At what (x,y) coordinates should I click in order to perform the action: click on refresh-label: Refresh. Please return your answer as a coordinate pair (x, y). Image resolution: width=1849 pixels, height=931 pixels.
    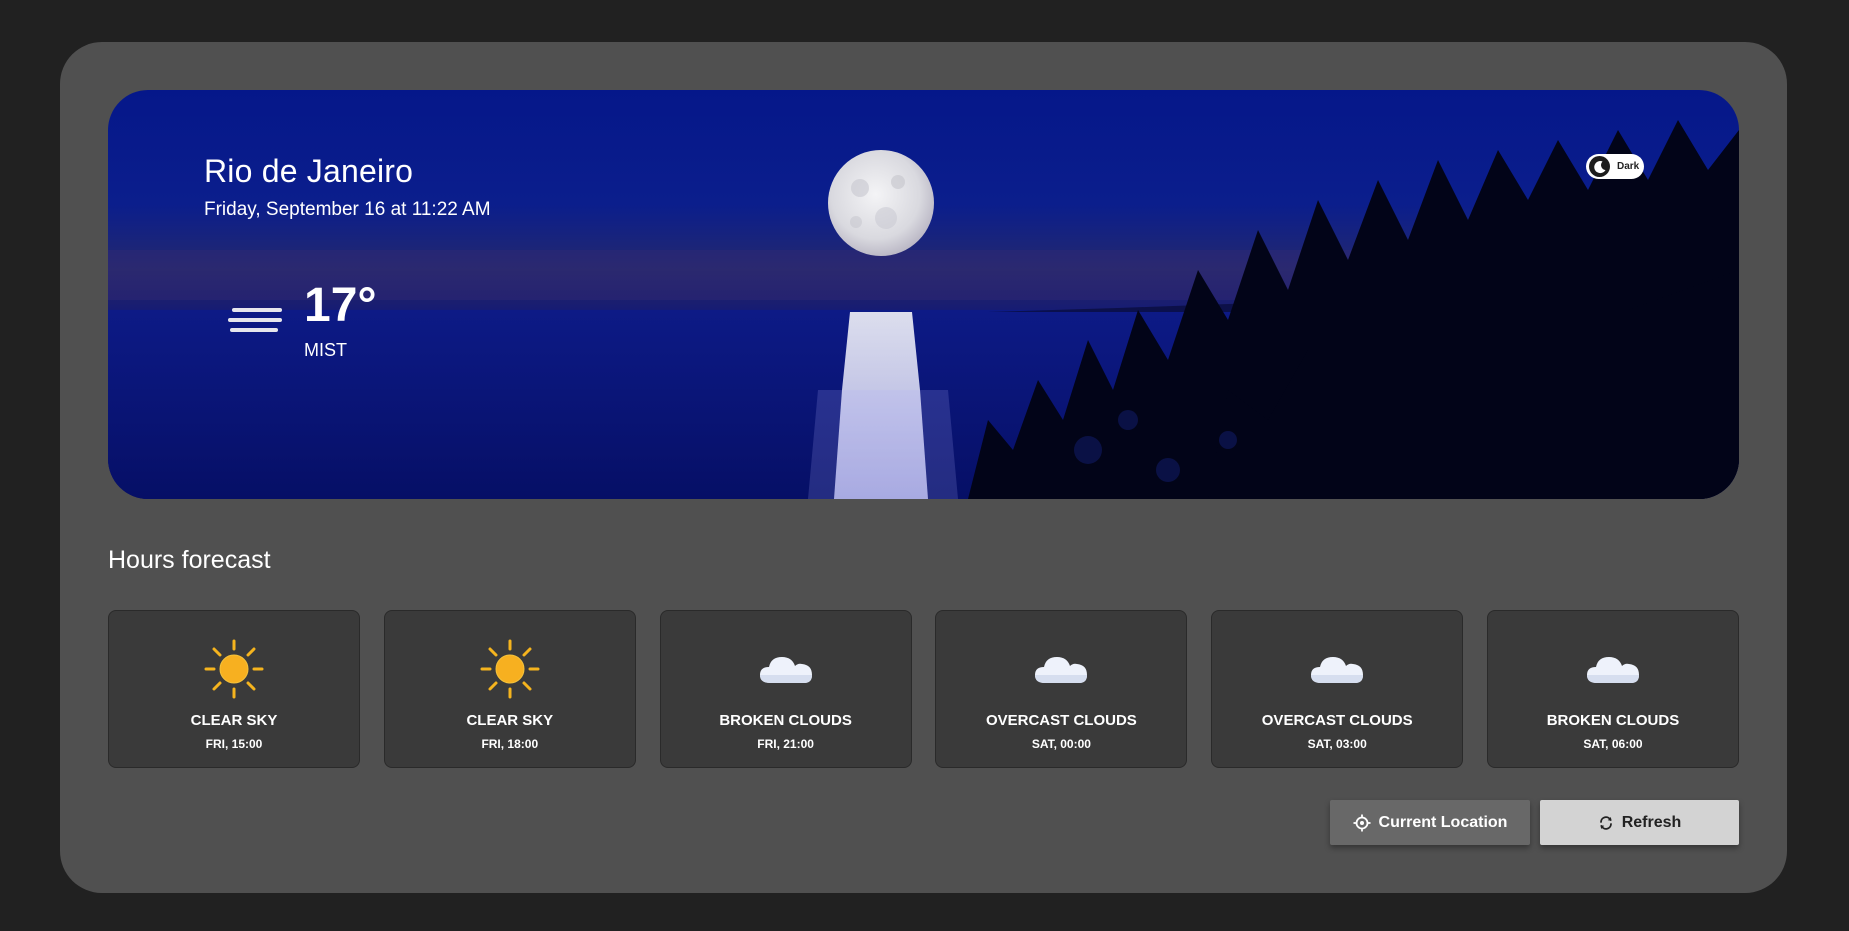
    Looking at the image, I should click on (1651, 822).